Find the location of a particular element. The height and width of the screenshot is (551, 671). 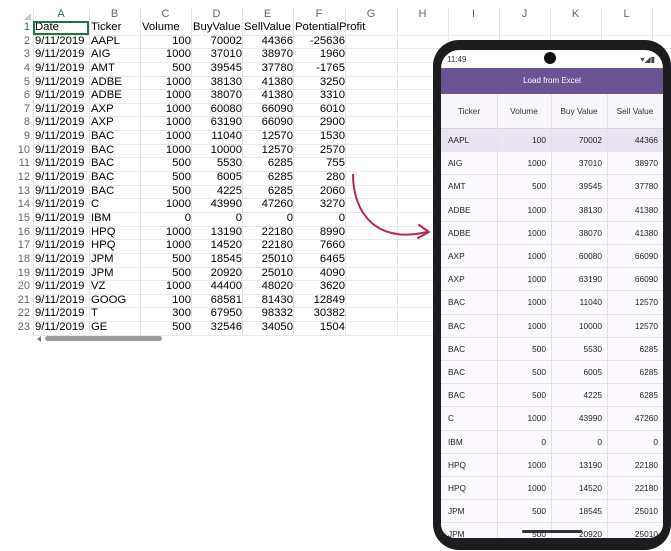

active-cell-outline is located at coordinates (61, 28).